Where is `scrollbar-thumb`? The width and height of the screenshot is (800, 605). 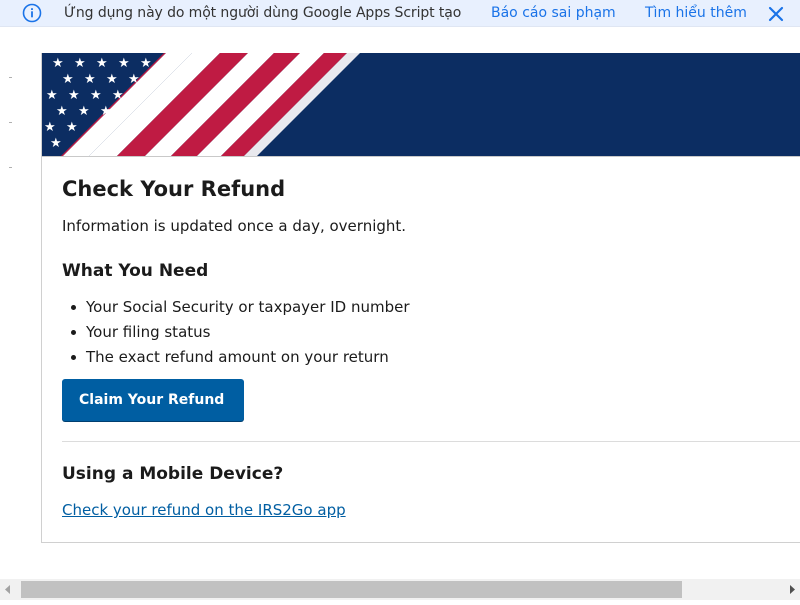 scrollbar-thumb is located at coordinates (351, 589).